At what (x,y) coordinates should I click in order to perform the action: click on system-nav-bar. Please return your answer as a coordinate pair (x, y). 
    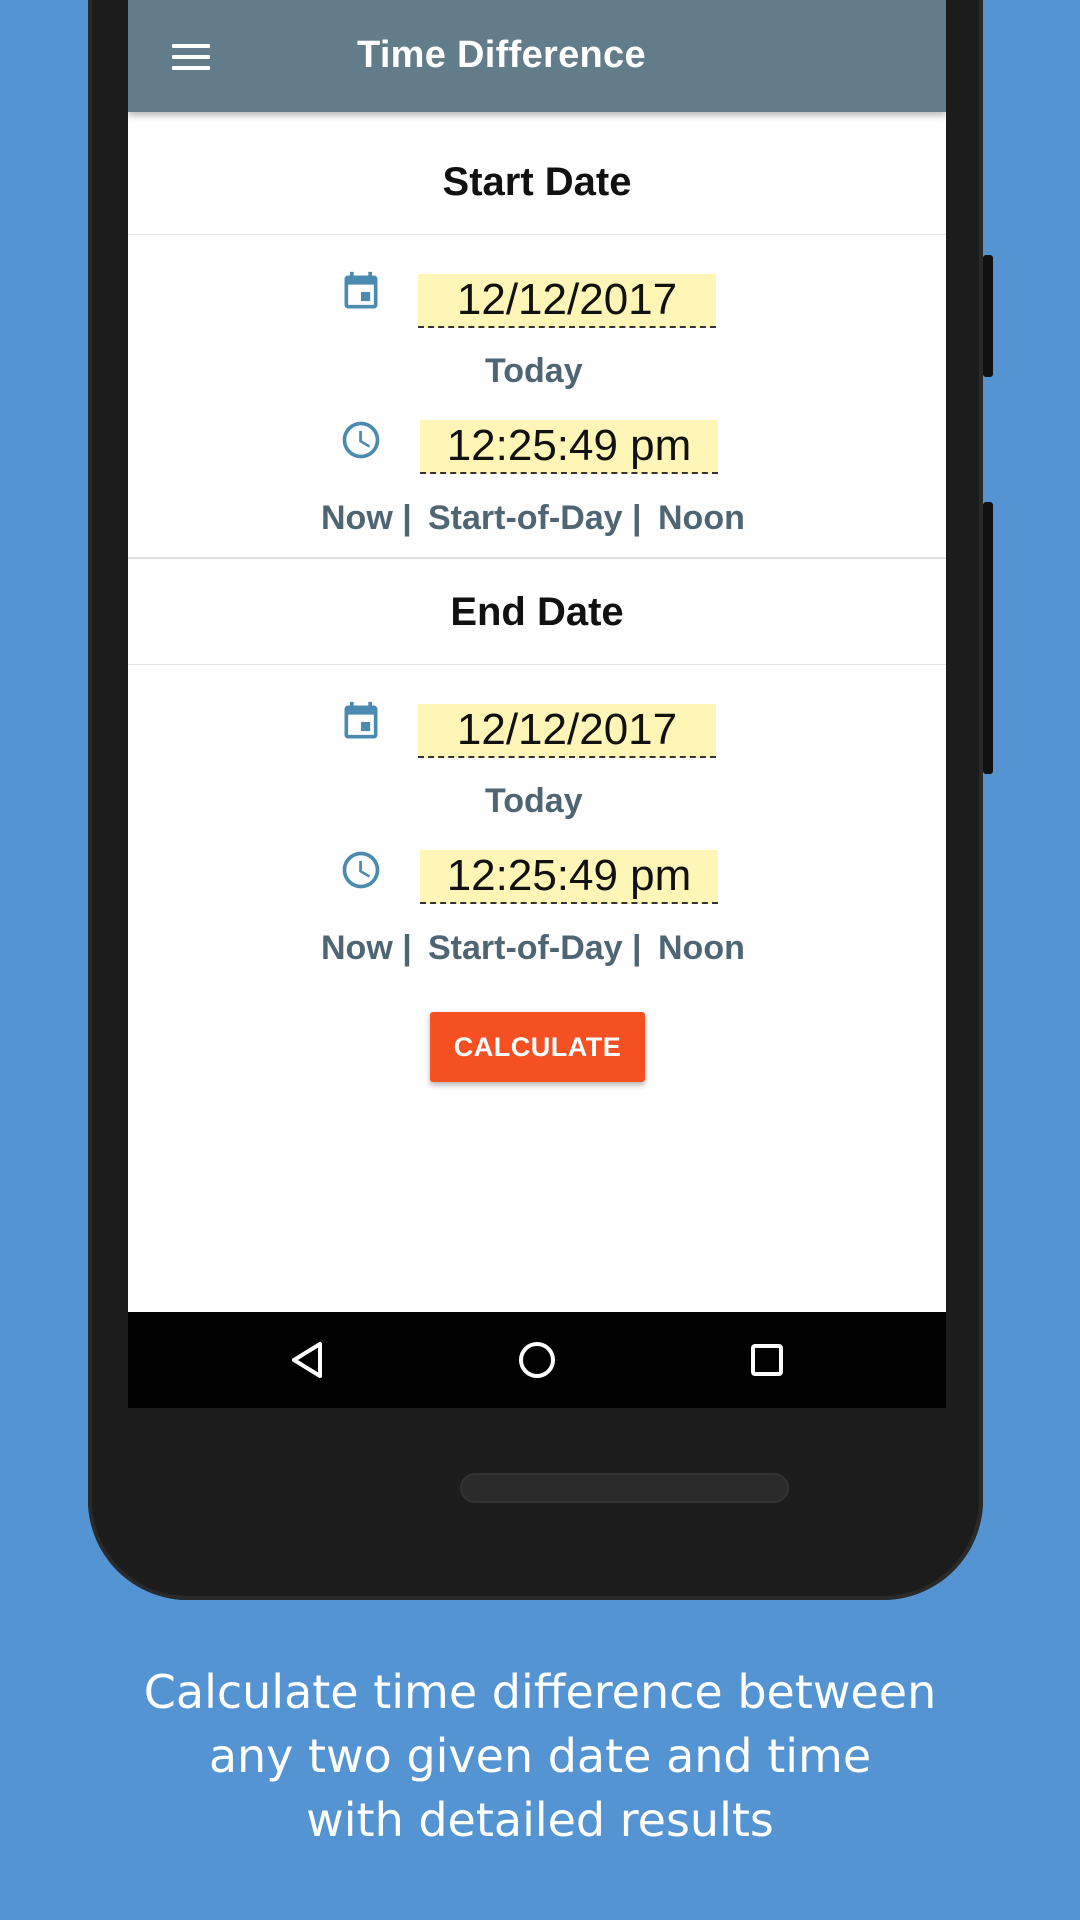
    Looking at the image, I should click on (537, 1360).